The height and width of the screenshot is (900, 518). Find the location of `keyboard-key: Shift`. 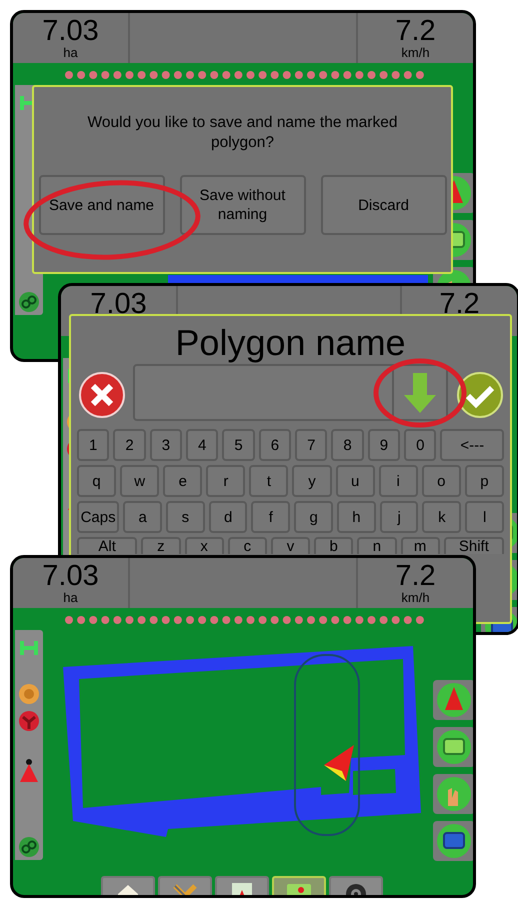

keyboard-key: Shift is located at coordinates (474, 545).